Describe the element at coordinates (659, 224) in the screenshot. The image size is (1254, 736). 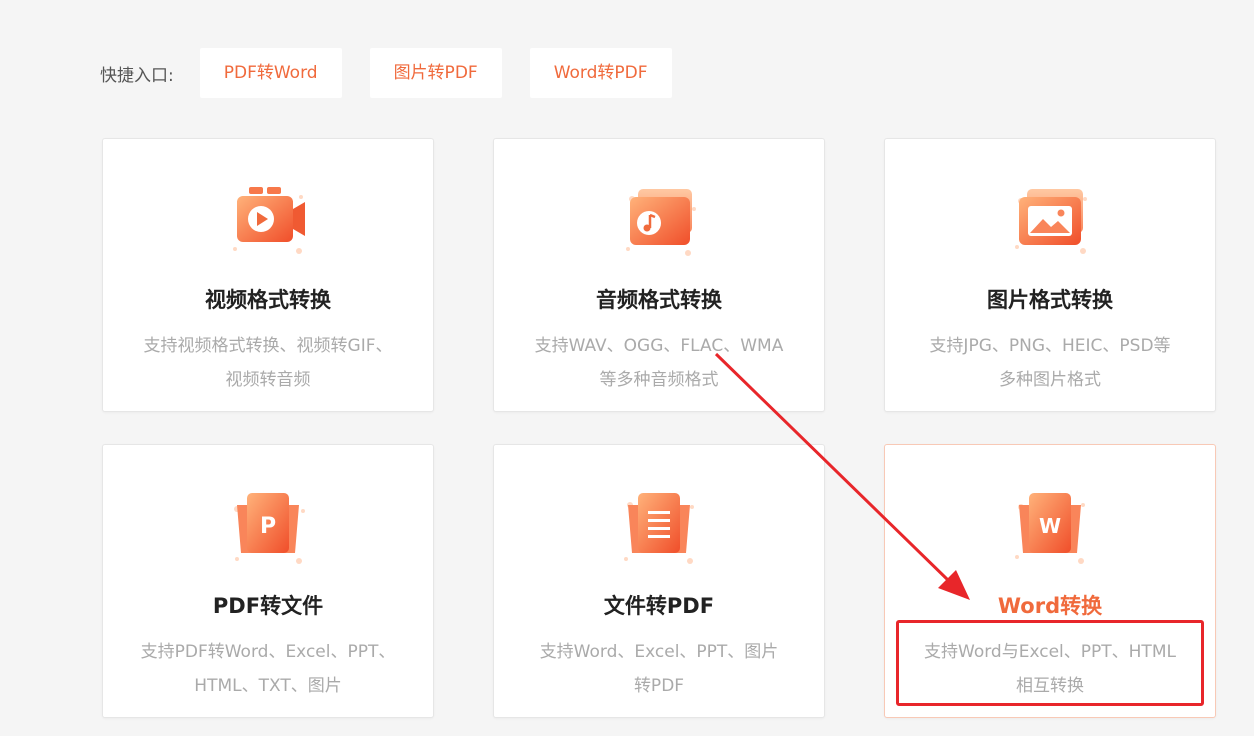
I see `music-icon` at that location.